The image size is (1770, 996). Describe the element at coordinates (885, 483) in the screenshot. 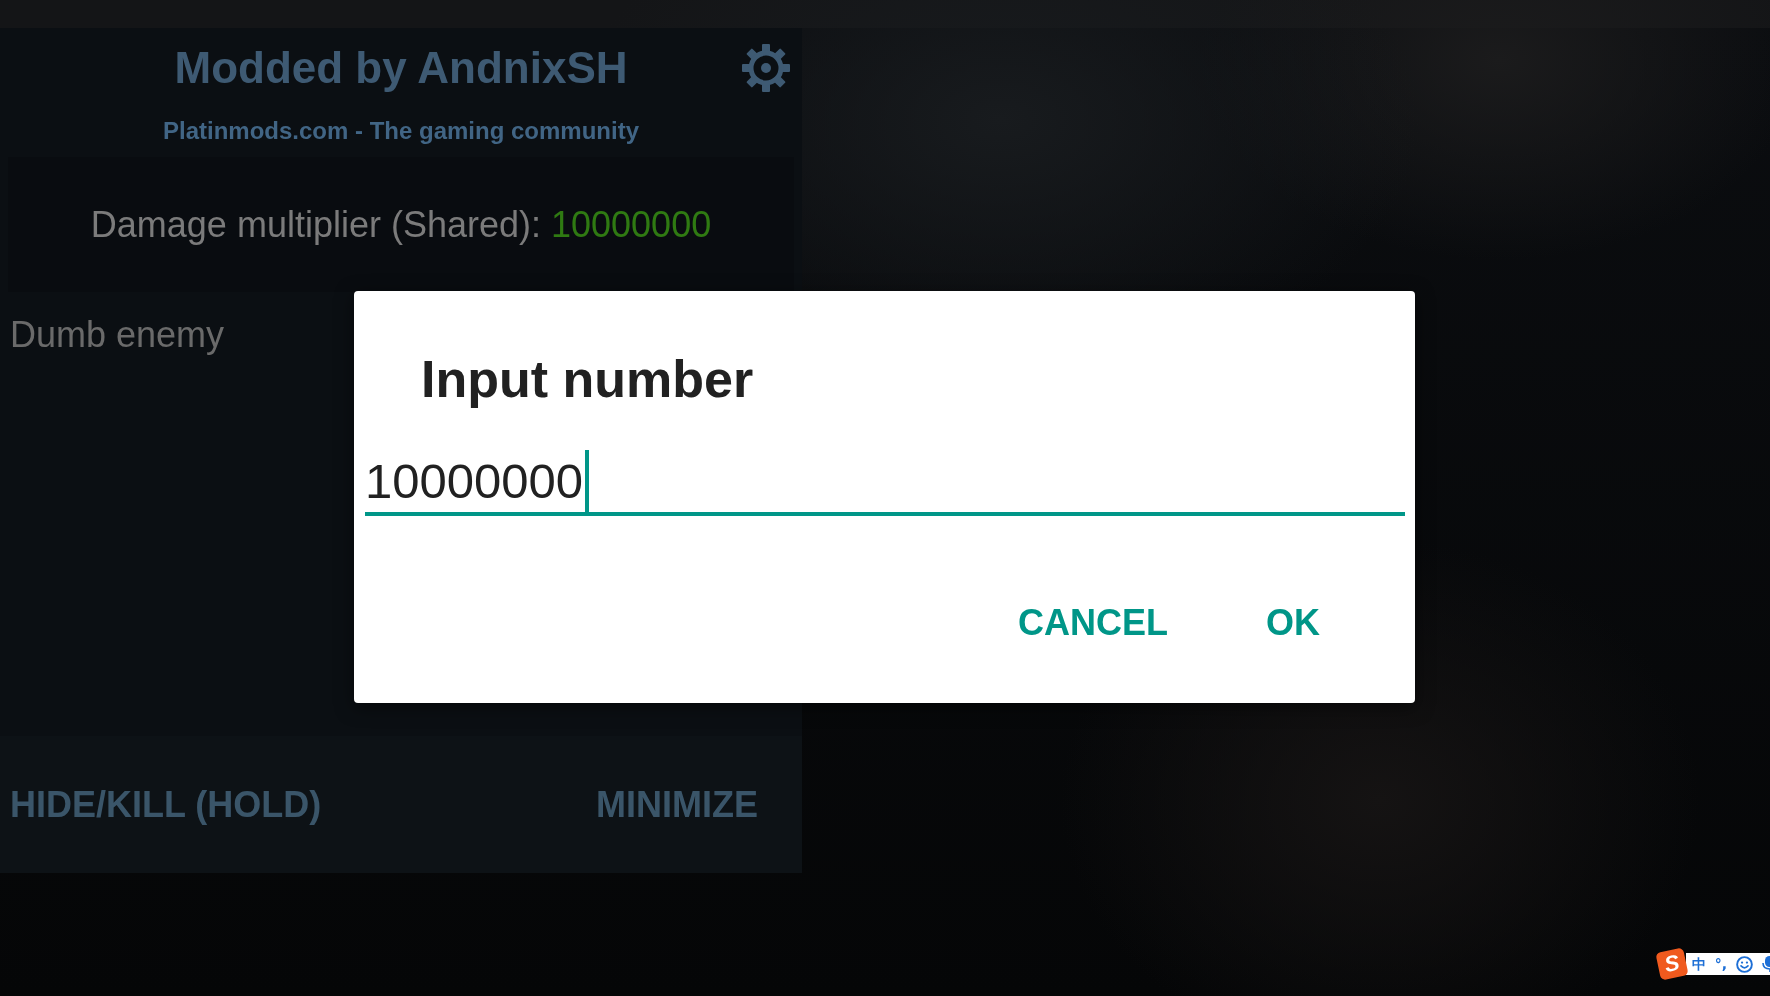

I see `number-input-field: 10000000` at that location.